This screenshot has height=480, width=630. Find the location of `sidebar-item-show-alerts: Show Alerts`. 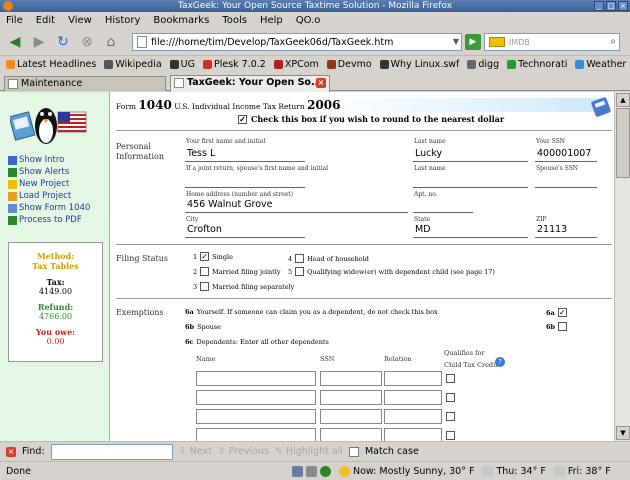

sidebar-item-show-alerts: Show Alerts is located at coordinates (49, 172).